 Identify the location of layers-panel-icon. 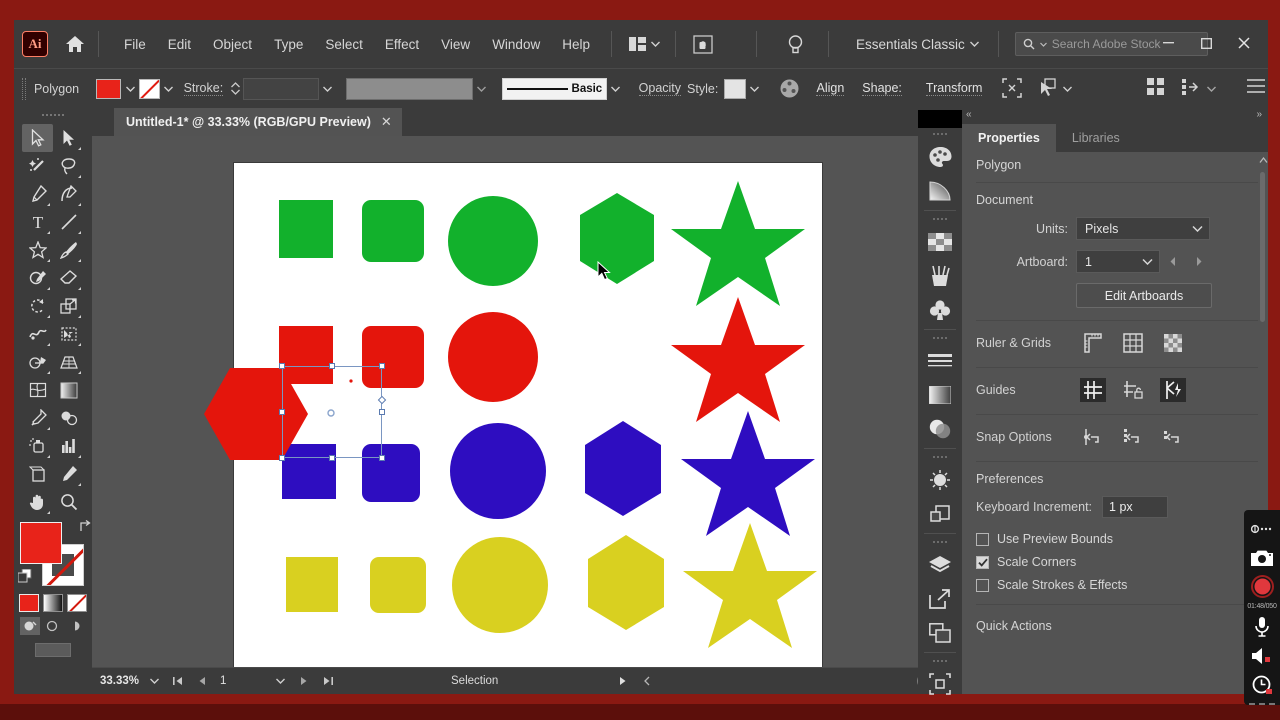
(940, 565).